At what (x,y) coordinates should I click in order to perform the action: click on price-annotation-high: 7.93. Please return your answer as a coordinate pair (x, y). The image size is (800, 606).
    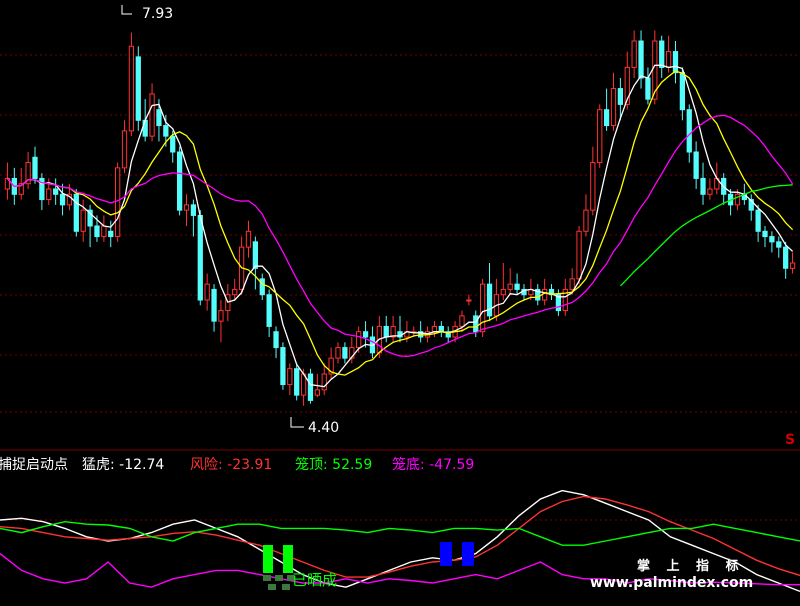
    Looking at the image, I should click on (147, 13).